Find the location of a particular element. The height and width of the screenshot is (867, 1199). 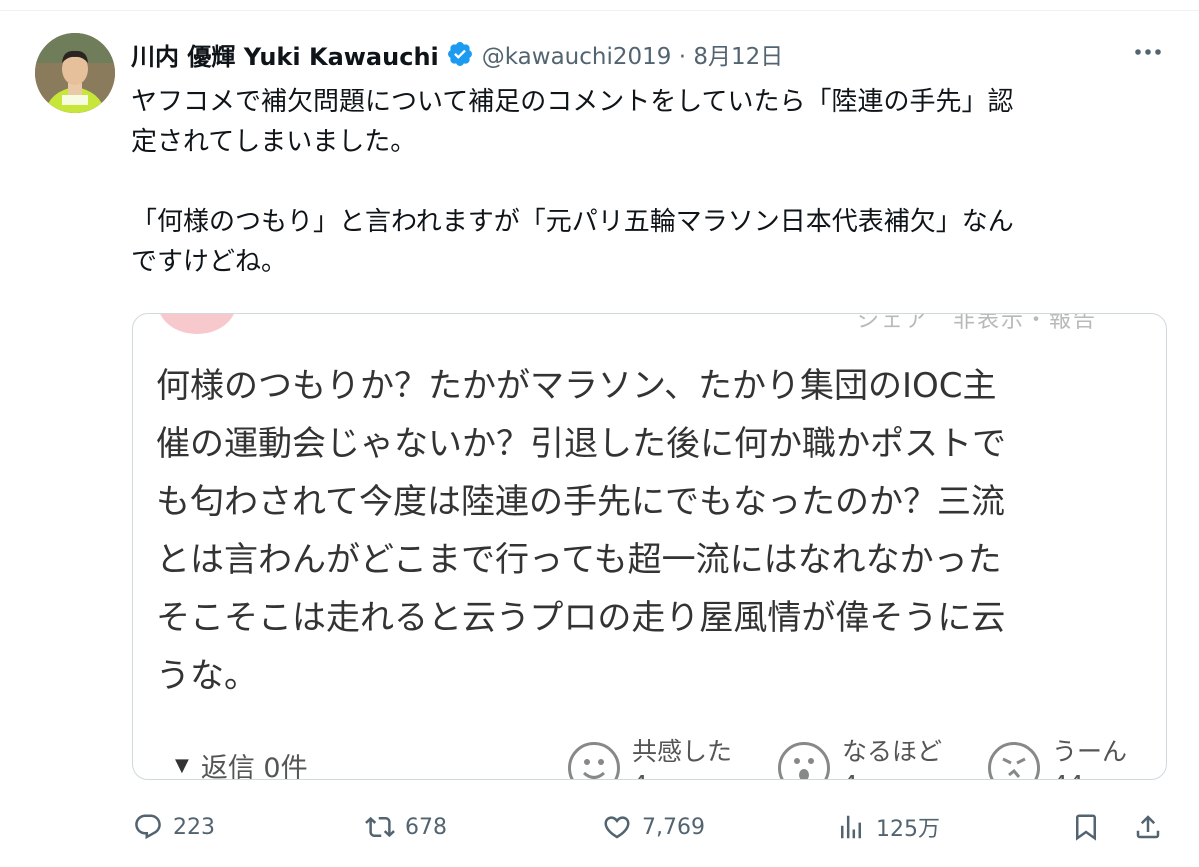

smile-face-icon is located at coordinates (594, 760).